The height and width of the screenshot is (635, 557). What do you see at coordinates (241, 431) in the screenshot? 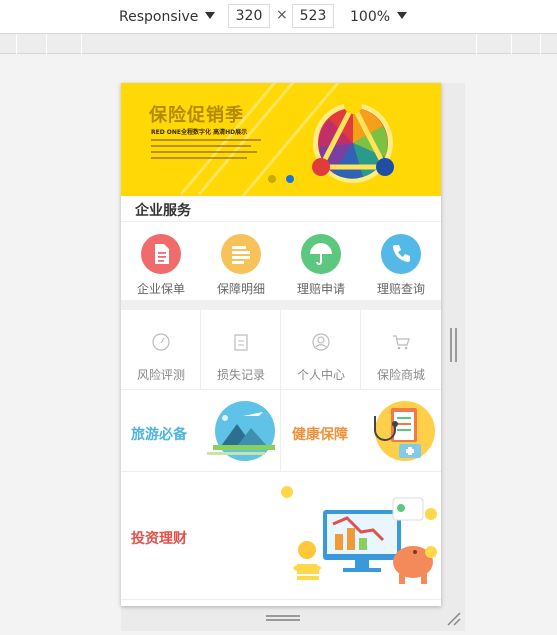
I see `travel-illustration-icon` at bounding box center [241, 431].